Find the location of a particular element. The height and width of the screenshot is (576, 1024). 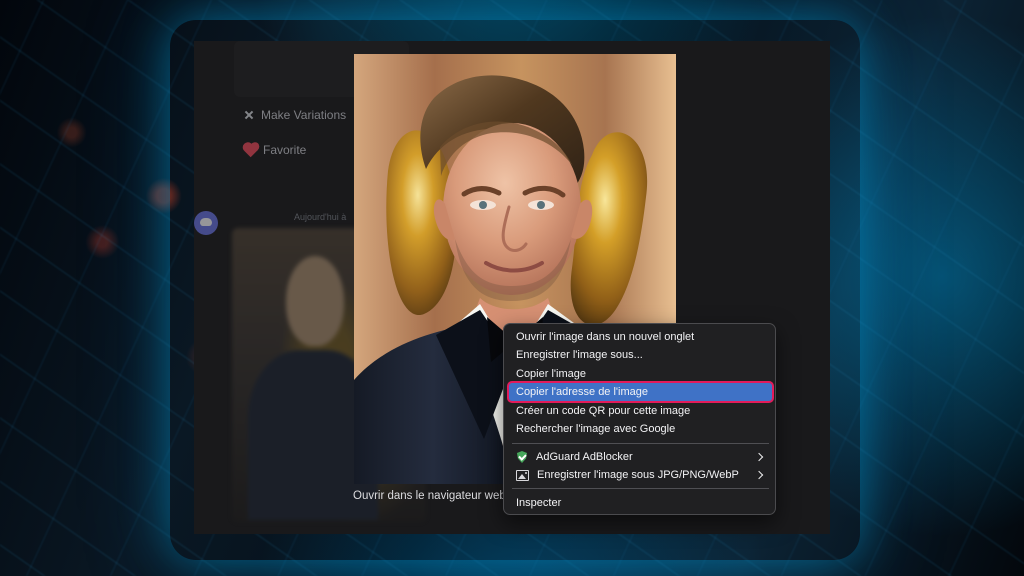

adguard-adblocker-menu-item: AdGuard AdBlocker is located at coordinates (640, 457).